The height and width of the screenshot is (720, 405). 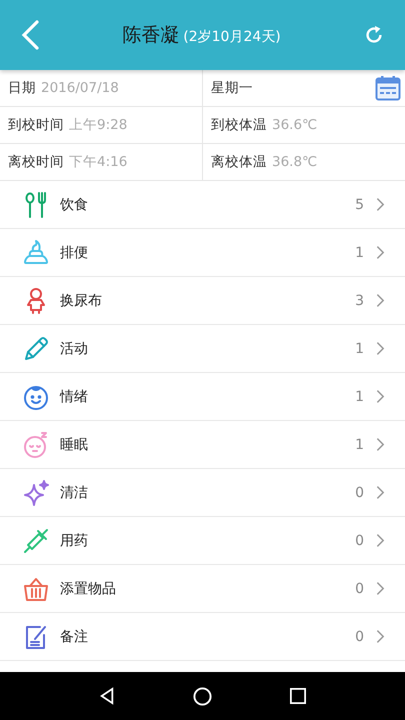 What do you see at coordinates (202, 445) in the screenshot?
I see `record-item: 睡眠 1` at bounding box center [202, 445].